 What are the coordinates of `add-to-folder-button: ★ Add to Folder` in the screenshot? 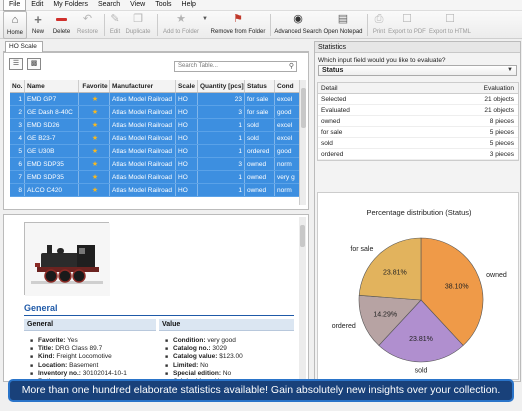 It's located at (181, 25).